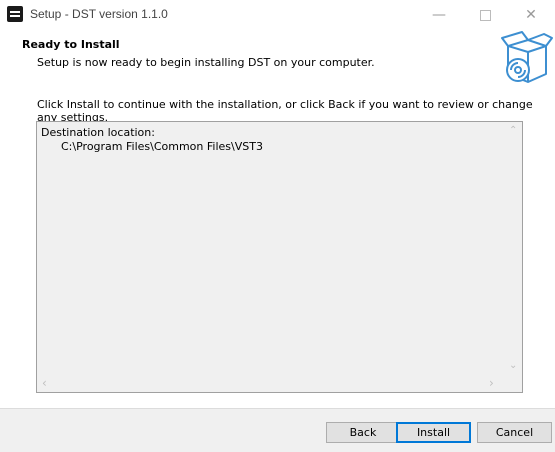 Image resolution: width=555 pixels, height=452 pixels. Describe the element at coordinates (15, 14) in the screenshot. I see `app-icon` at that location.